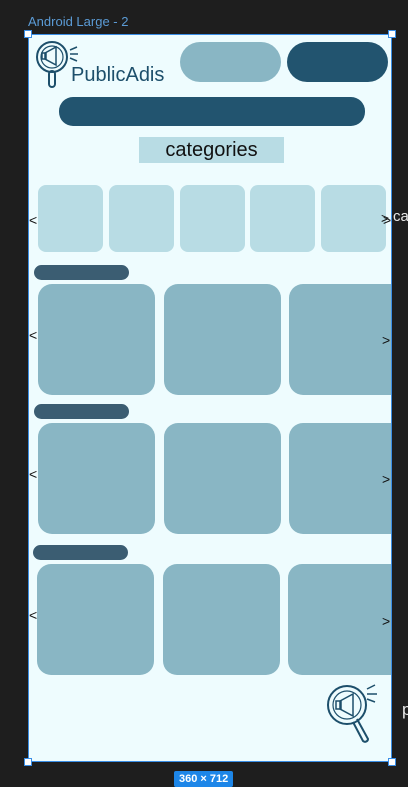  What do you see at coordinates (337, 62) in the screenshot?
I see `header-button-primary` at bounding box center [337, 62].